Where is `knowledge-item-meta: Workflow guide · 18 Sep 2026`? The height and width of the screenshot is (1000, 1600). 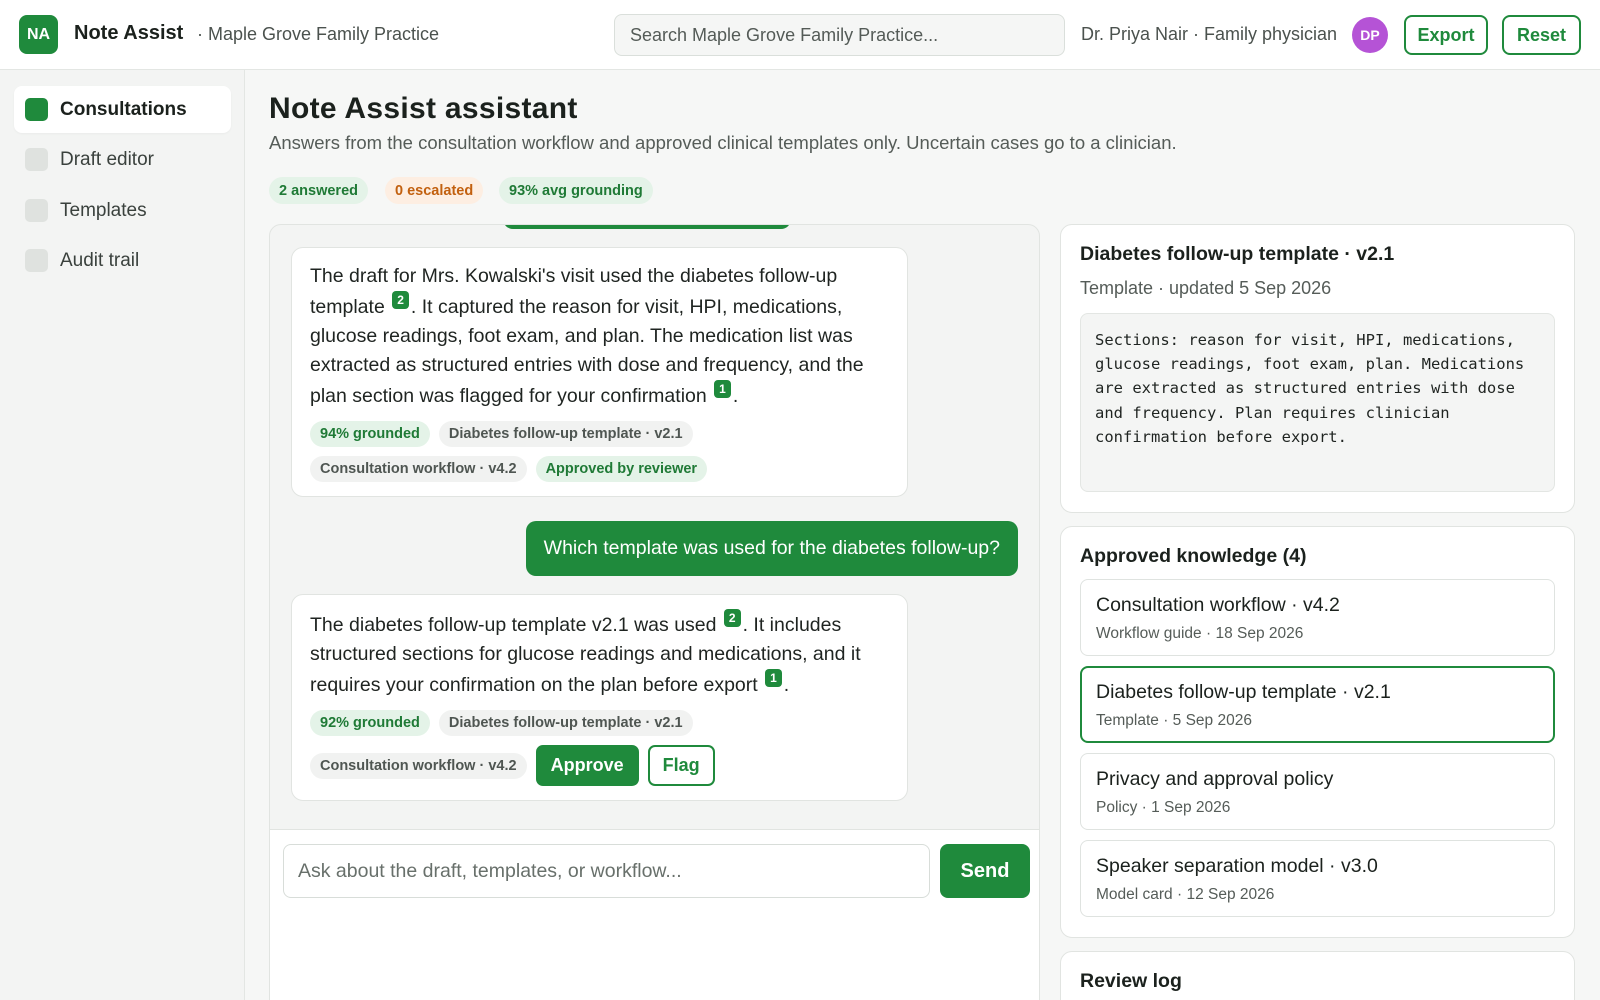 knowledge-item-meta: Workflow guide · 18 Sep 2026 is located at coordinates (1200, 633).